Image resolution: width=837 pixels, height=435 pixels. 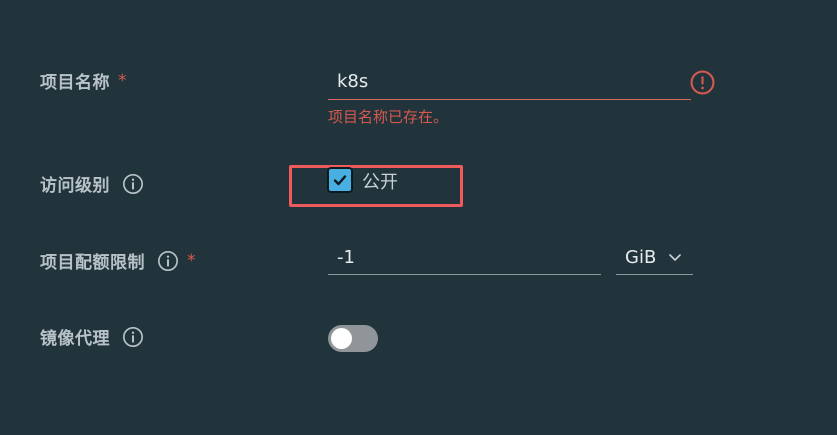 I want to click on check-icon, so click(x=340, y=180).